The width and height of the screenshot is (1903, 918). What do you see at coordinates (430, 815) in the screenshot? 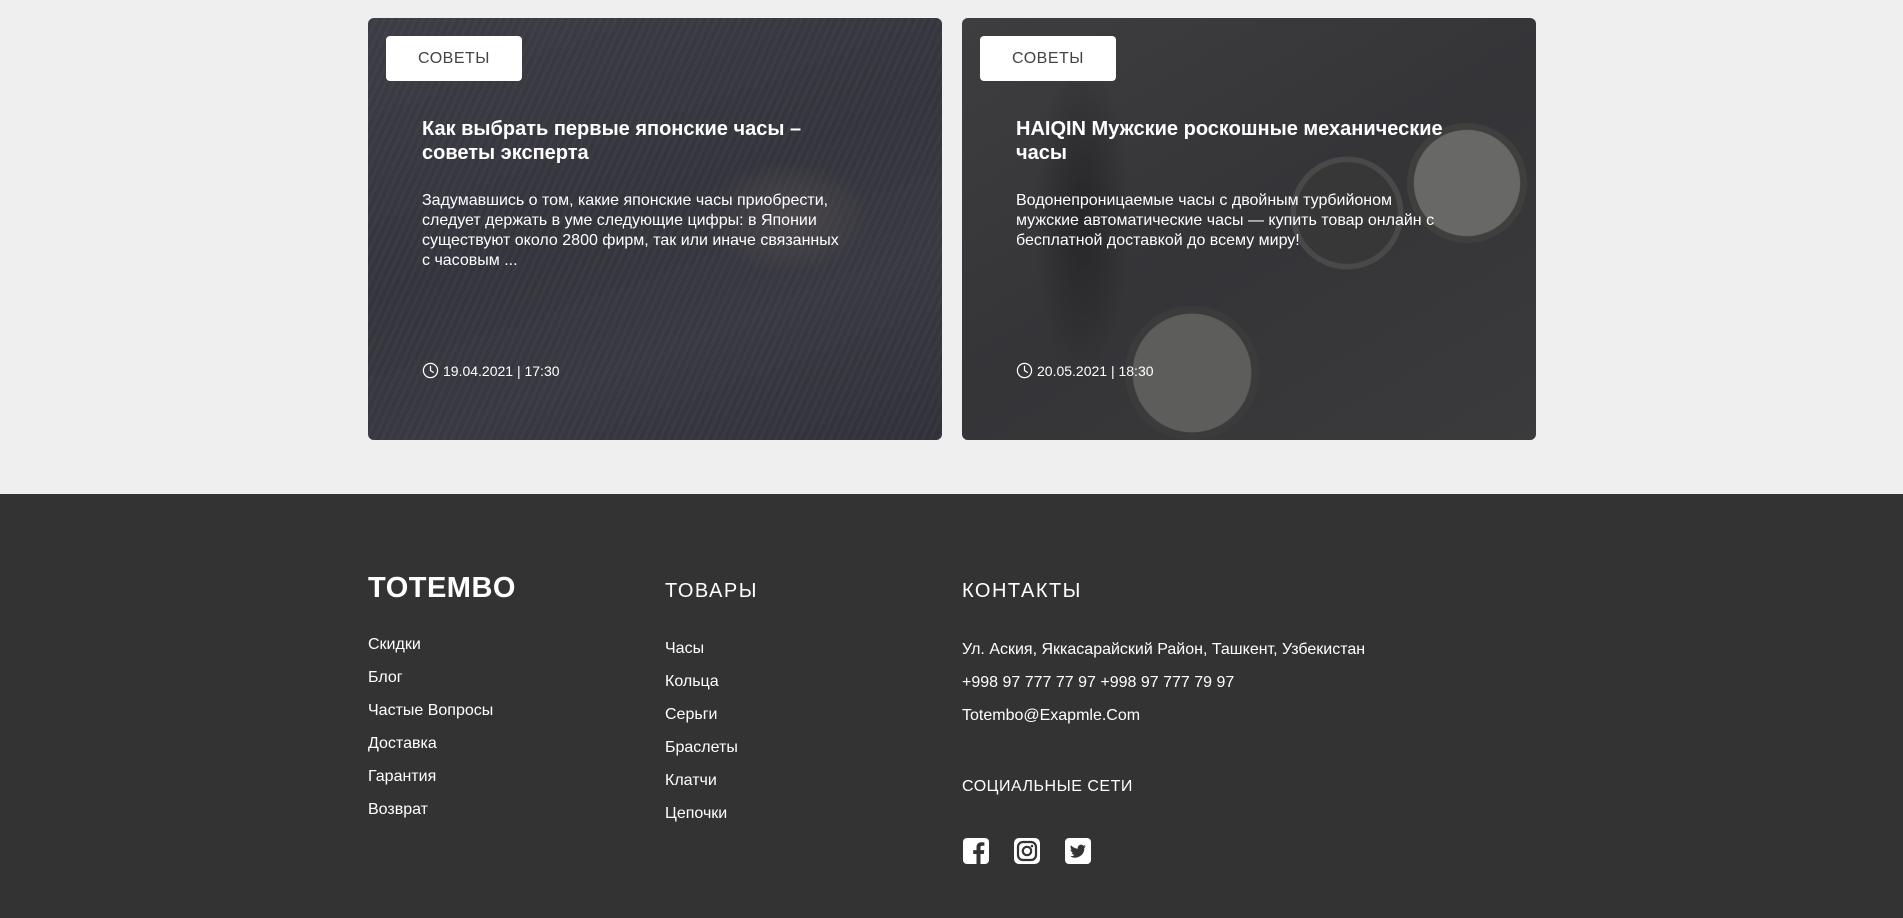
I see `footer-link-returns: Возврат` at bounding box center [430, 815].